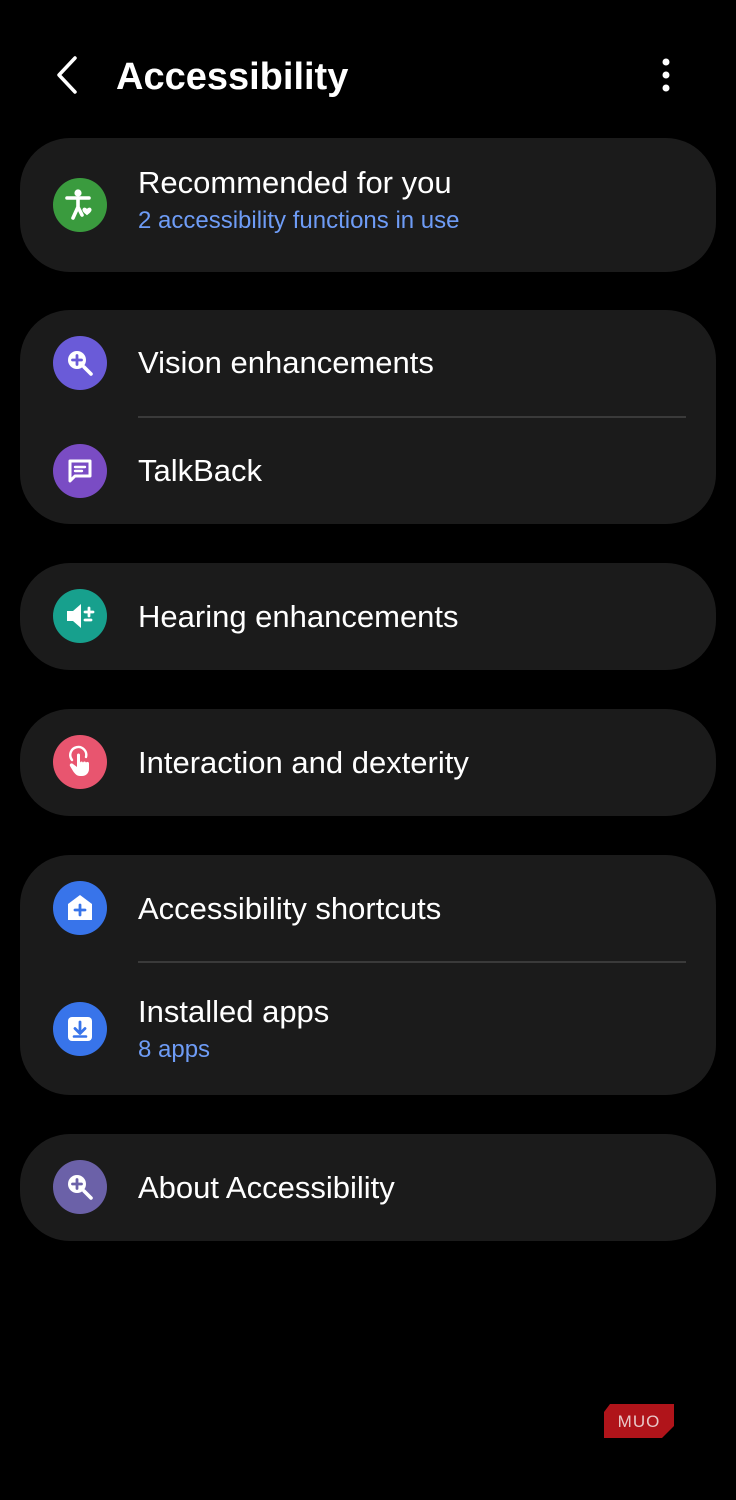 The height and width of the screenshot is (1500, 736). What do you see at coordinates (290, 908) in the screenshot?
I see `accessibility-shortcuts-title: Accessibility shortcuts` at bounding box center [290, 908].